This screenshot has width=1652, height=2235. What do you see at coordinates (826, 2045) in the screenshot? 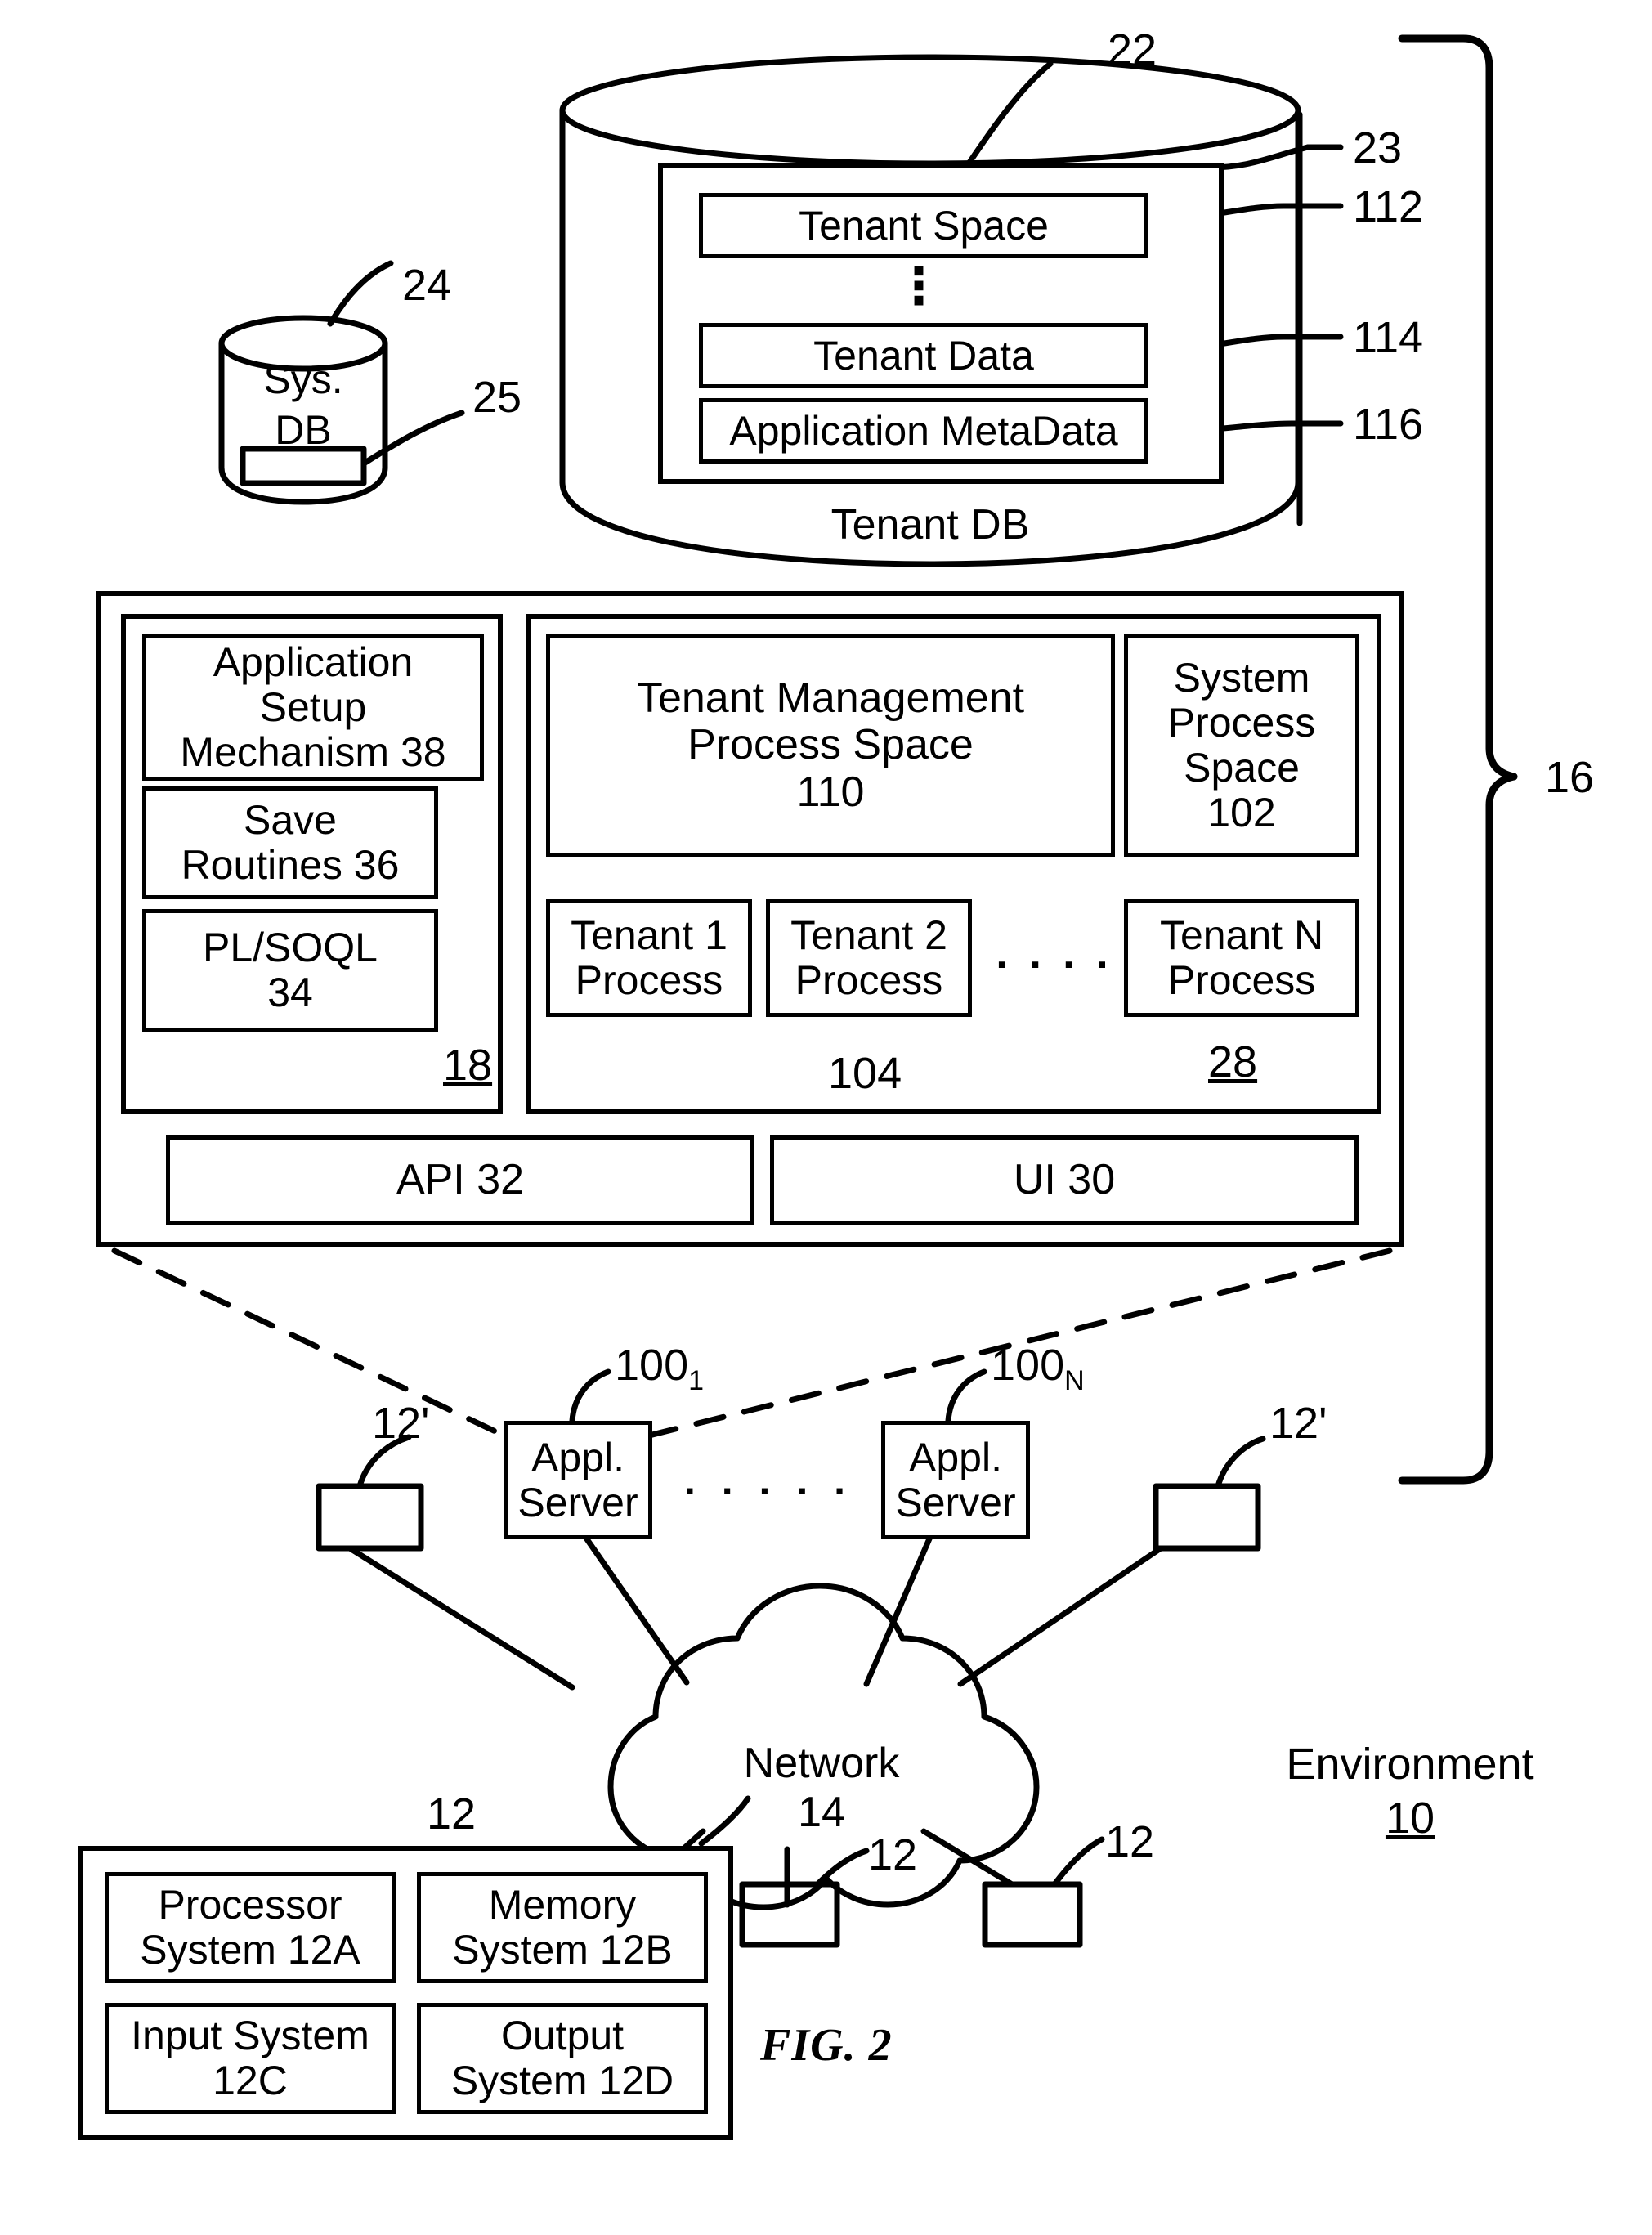
I see `figure-caption: FIG. 2` at bounding box center [826, 2045].